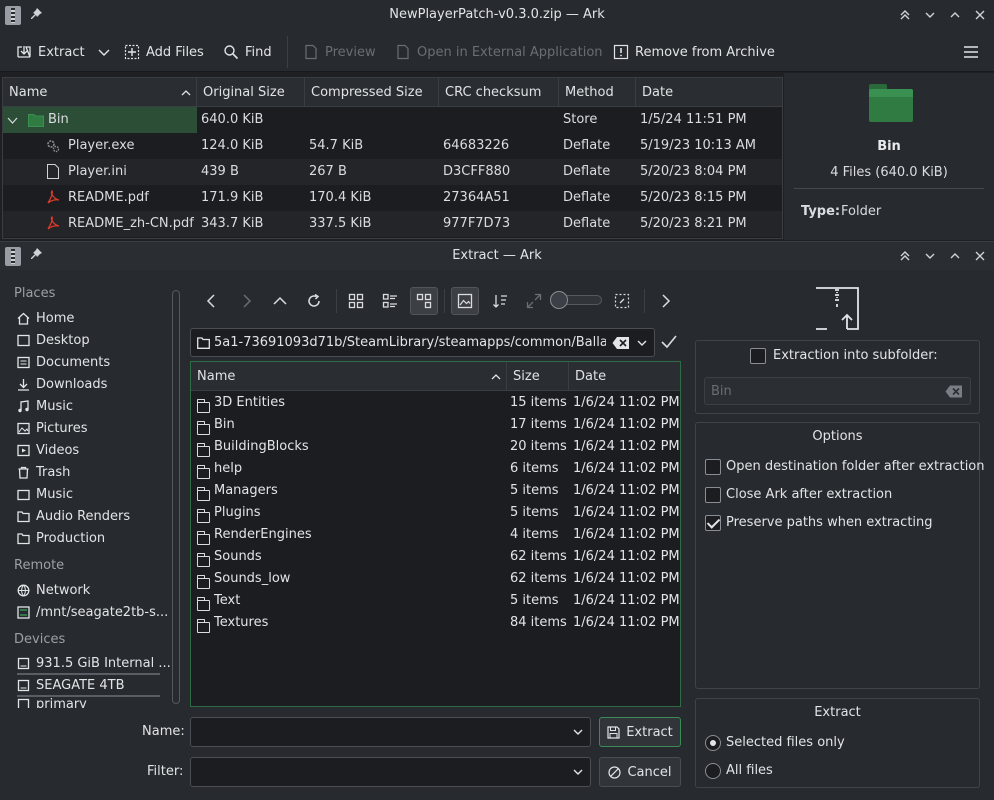 The width and height of the screenshot is (994, 800). Describe the element at coordinates (45, 318) in the screenshot. I see `place-home: Home` at that location.